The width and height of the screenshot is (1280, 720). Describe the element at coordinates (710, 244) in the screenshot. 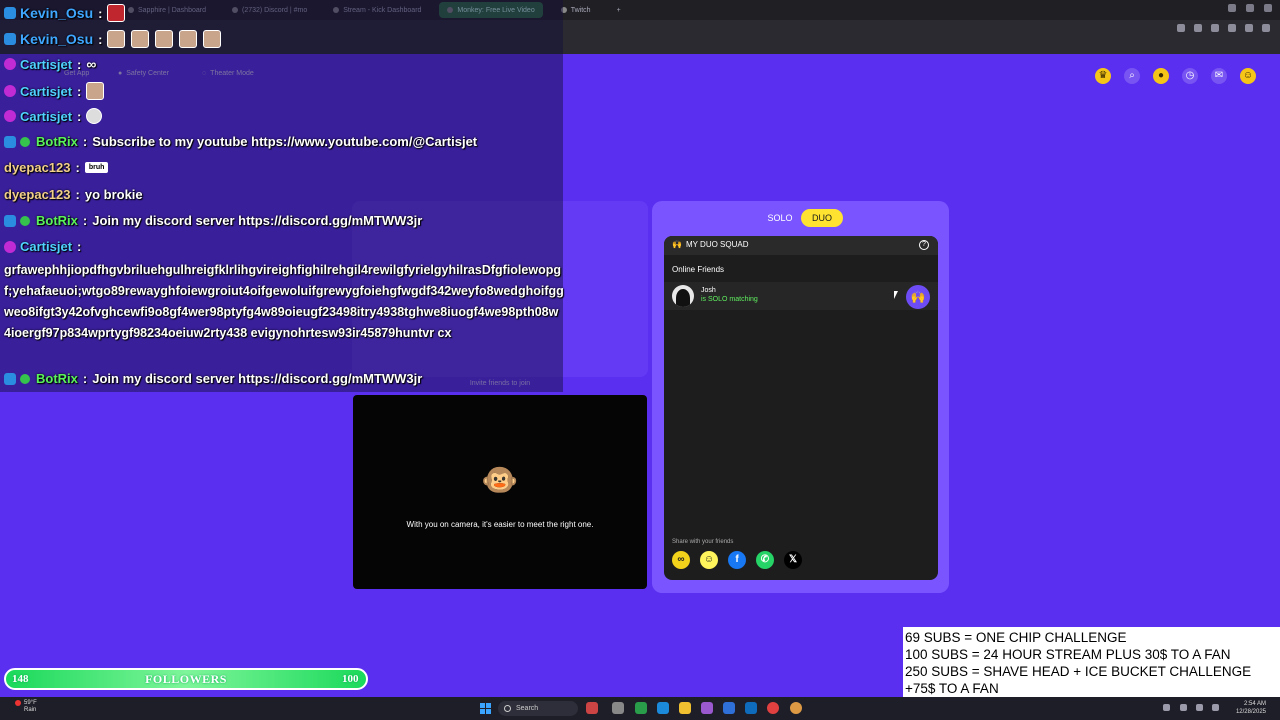

I see `squad-title: 🙌 MY DUO SQUAD` at that location.